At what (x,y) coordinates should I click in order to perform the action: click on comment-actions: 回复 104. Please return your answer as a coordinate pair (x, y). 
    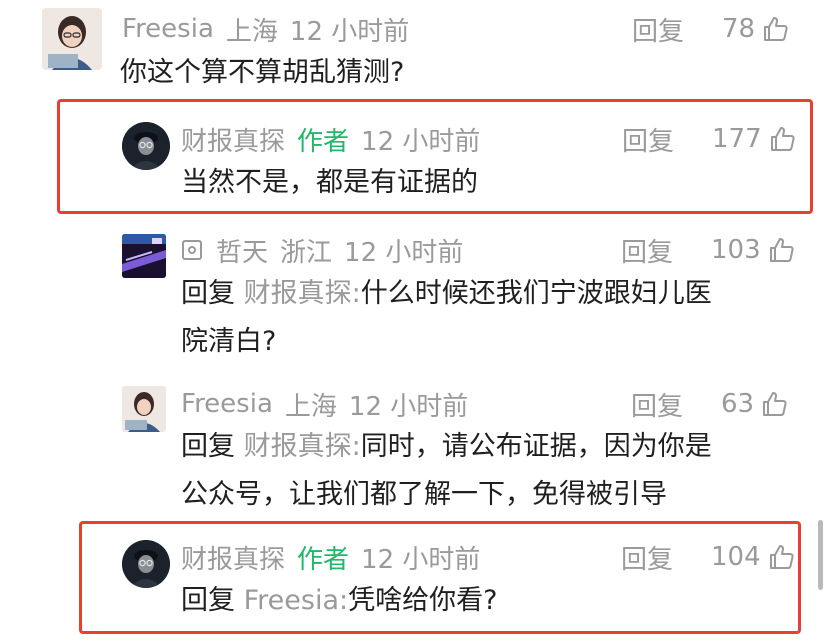
    Looking at the image, I should click on (708, 557).